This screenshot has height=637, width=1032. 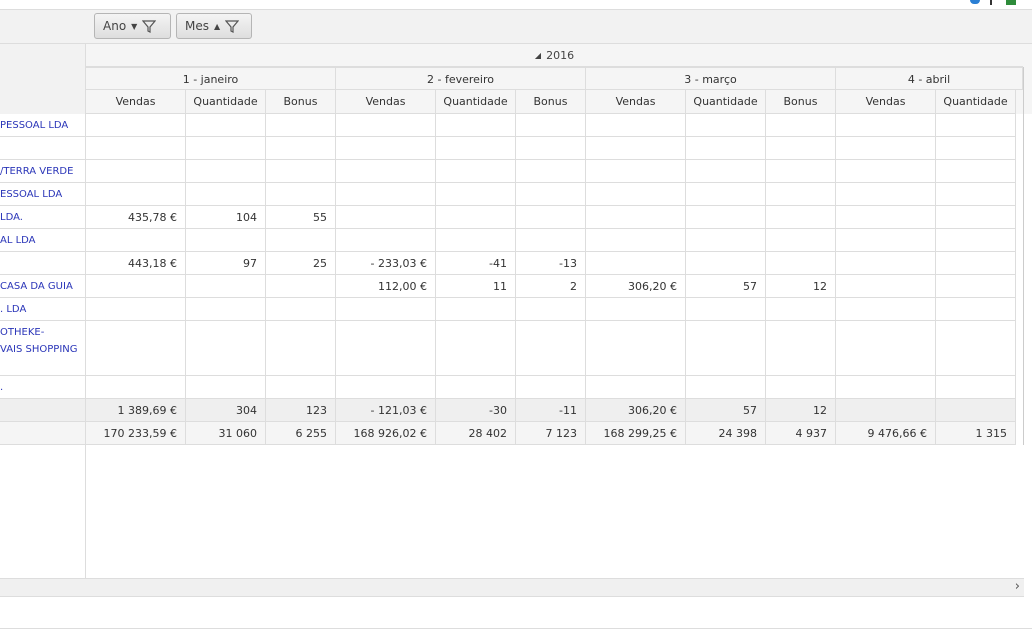 What do you see at coordinates (476, 410) in the screenshot?
I see `subtotal-cell: -30` at bounding box center [476, 410].